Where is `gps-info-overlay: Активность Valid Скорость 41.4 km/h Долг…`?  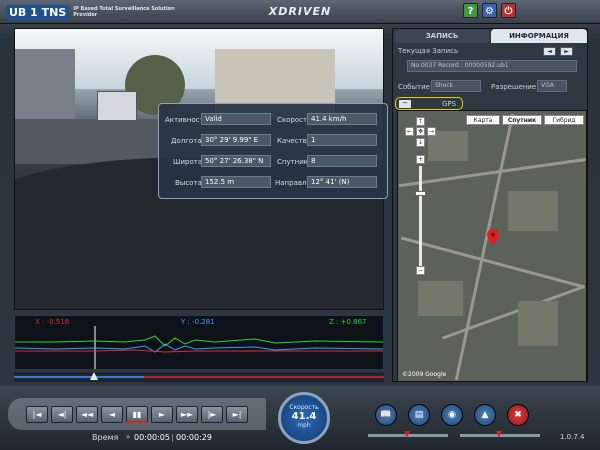
gps-info-overlay: Активность Valid Скорость 41.4 km/h Долг… is located at coordinates (273, 151).